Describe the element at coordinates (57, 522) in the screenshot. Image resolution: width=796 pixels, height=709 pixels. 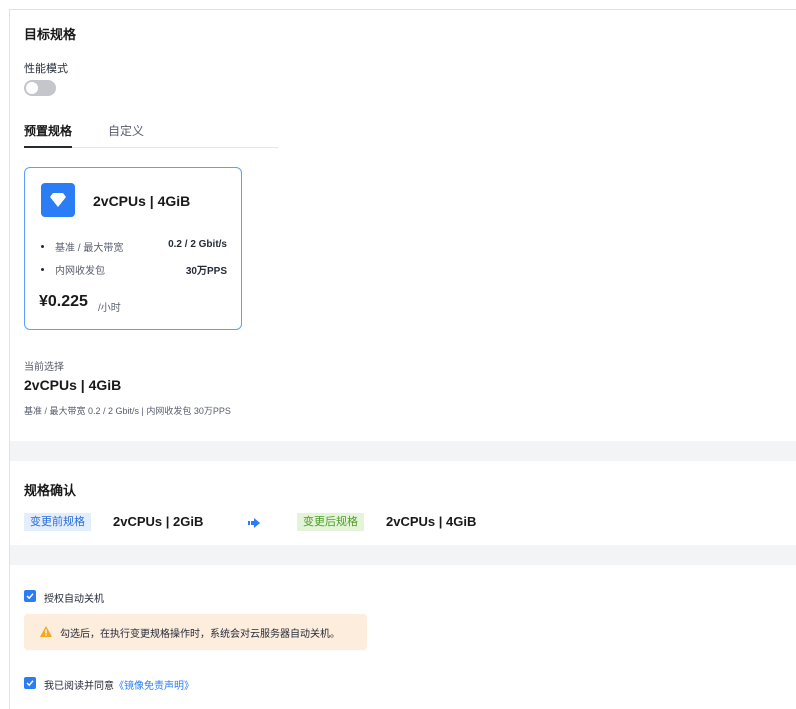
I see `before-spec-tag: 变更前规格` at that location.